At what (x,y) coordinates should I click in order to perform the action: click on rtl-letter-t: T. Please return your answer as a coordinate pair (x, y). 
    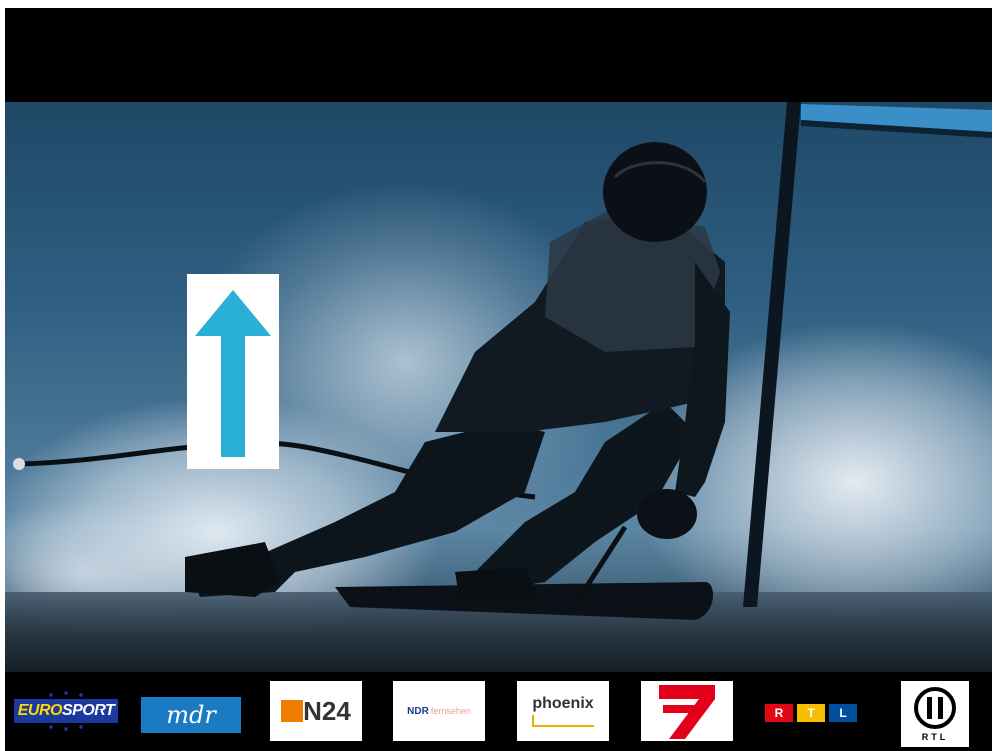
    Looking at the image, I should click on (811, 713).